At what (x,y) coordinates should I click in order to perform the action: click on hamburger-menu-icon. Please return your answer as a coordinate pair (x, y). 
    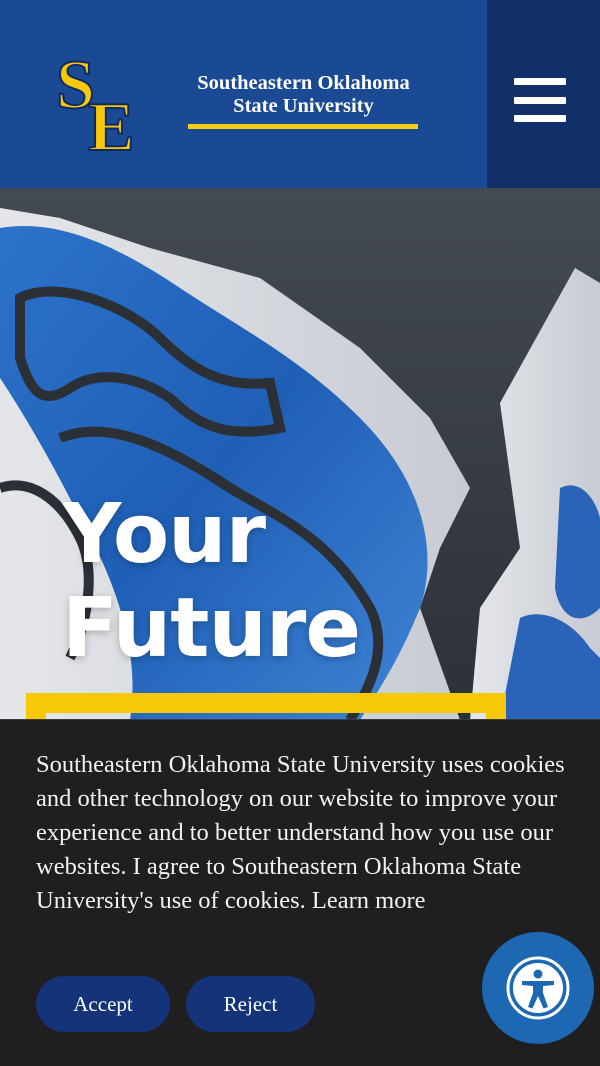
    Looking at the image, I should click on (540, 100).